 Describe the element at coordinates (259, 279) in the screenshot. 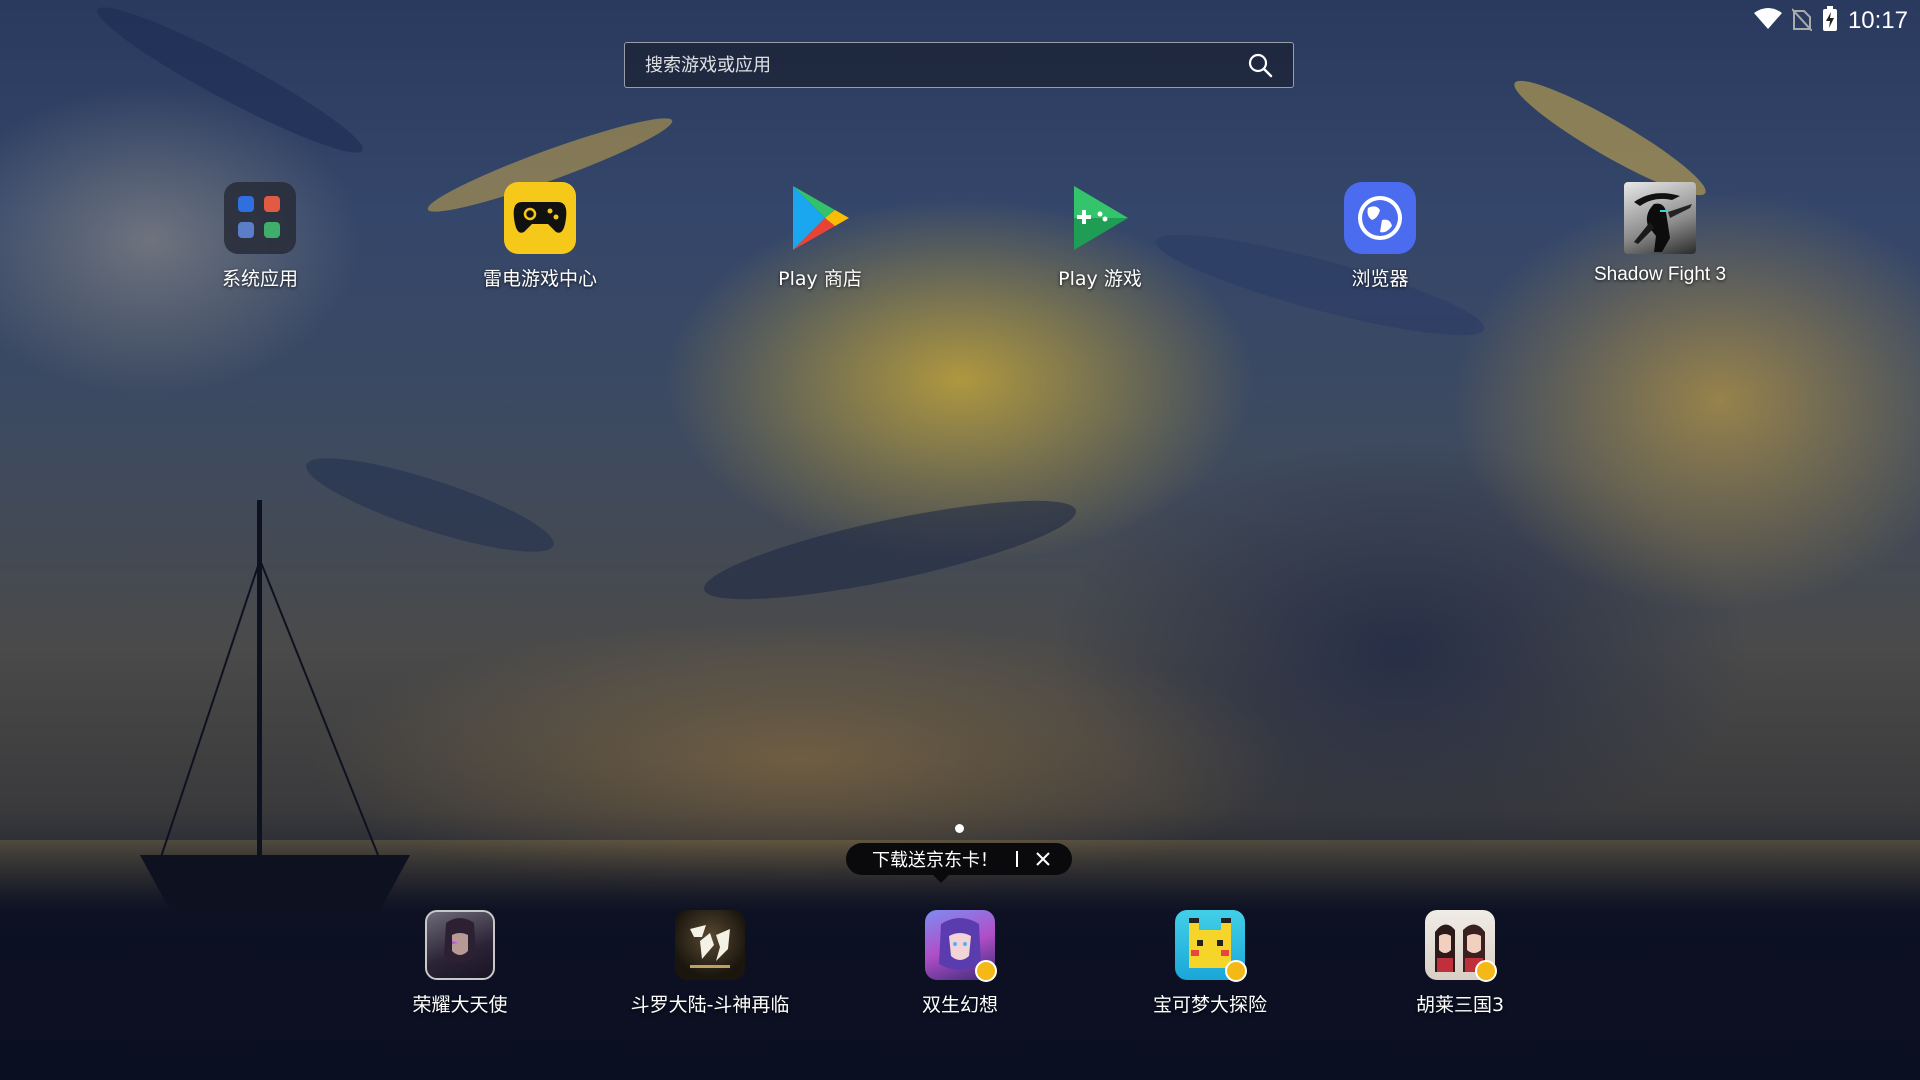

I see `app-label: 系统应用` at that location.